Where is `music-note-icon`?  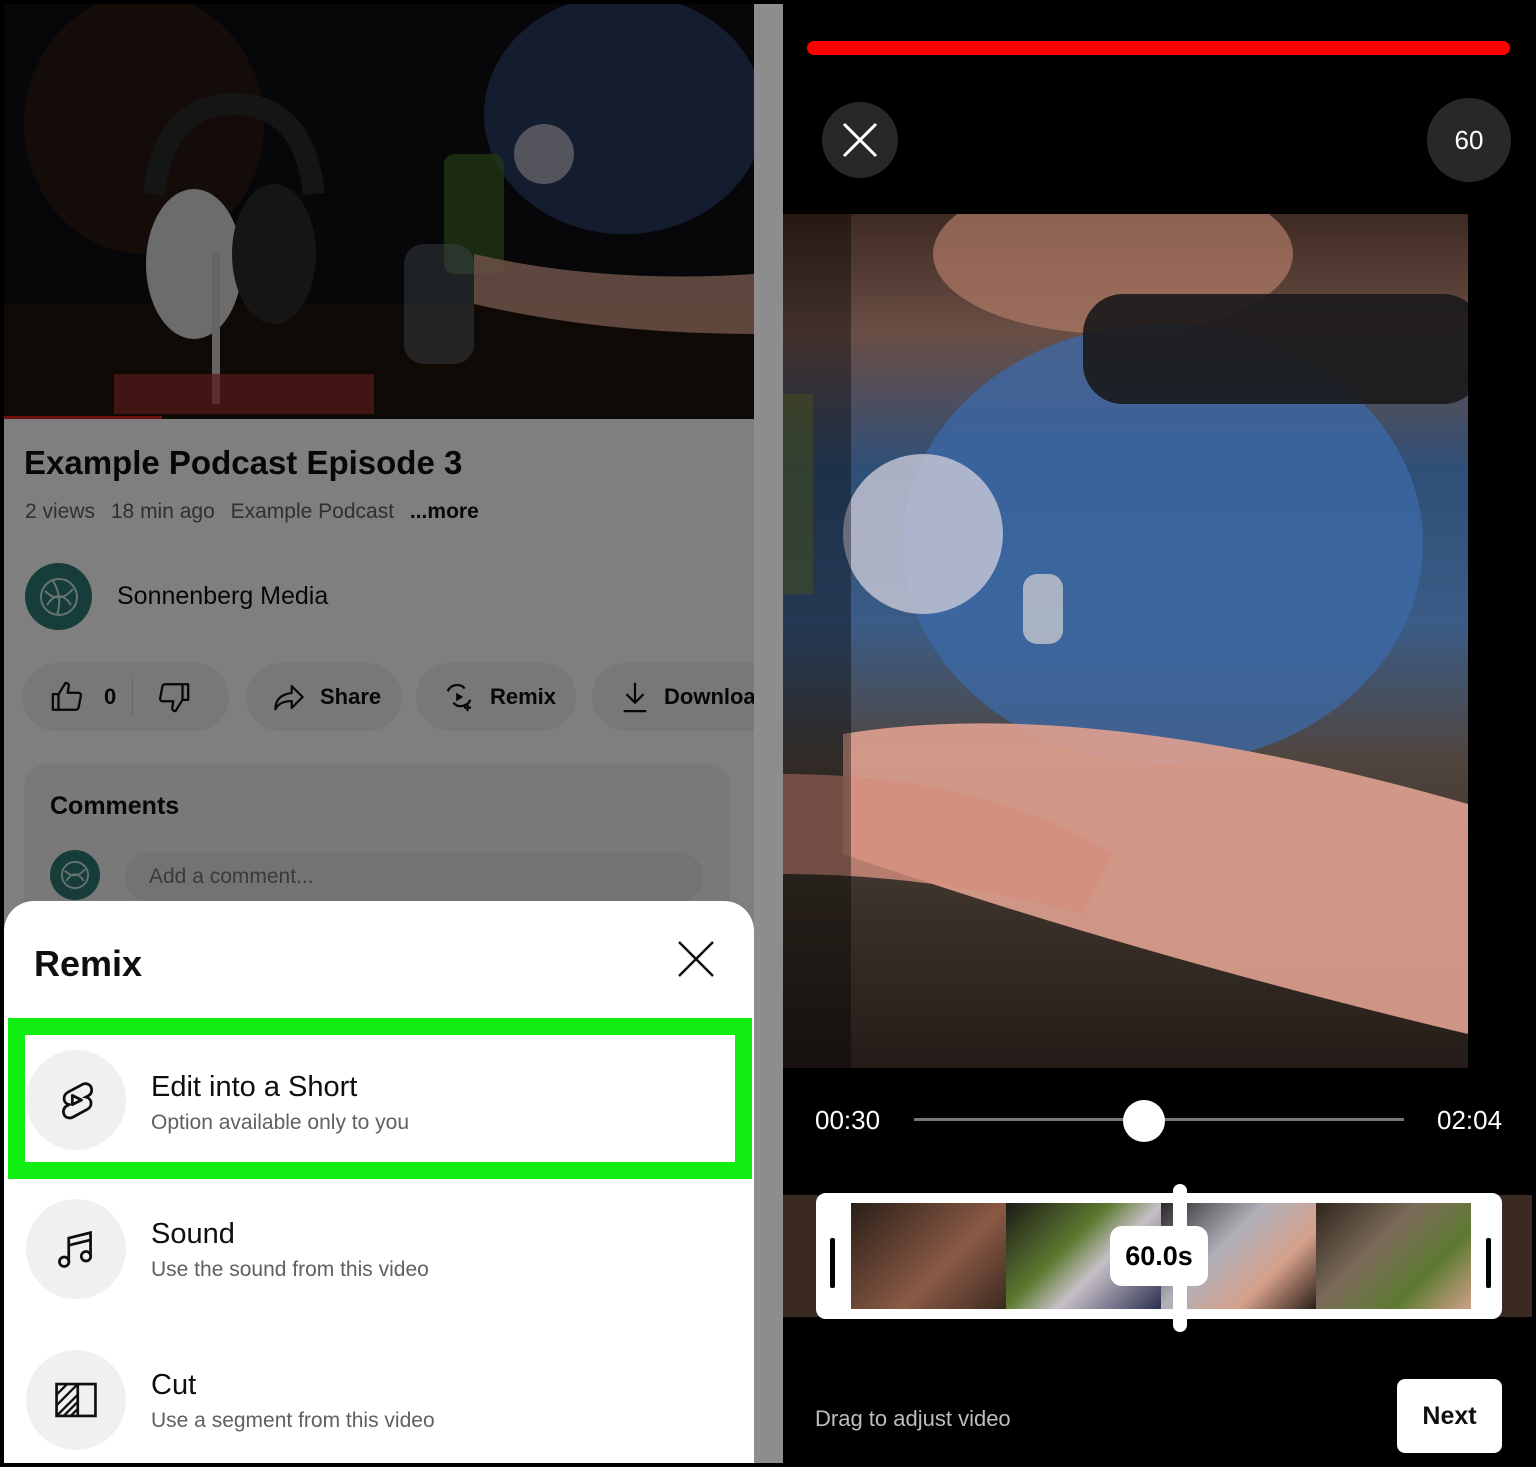
music-note-icon is located at coordinates (75, 1249).